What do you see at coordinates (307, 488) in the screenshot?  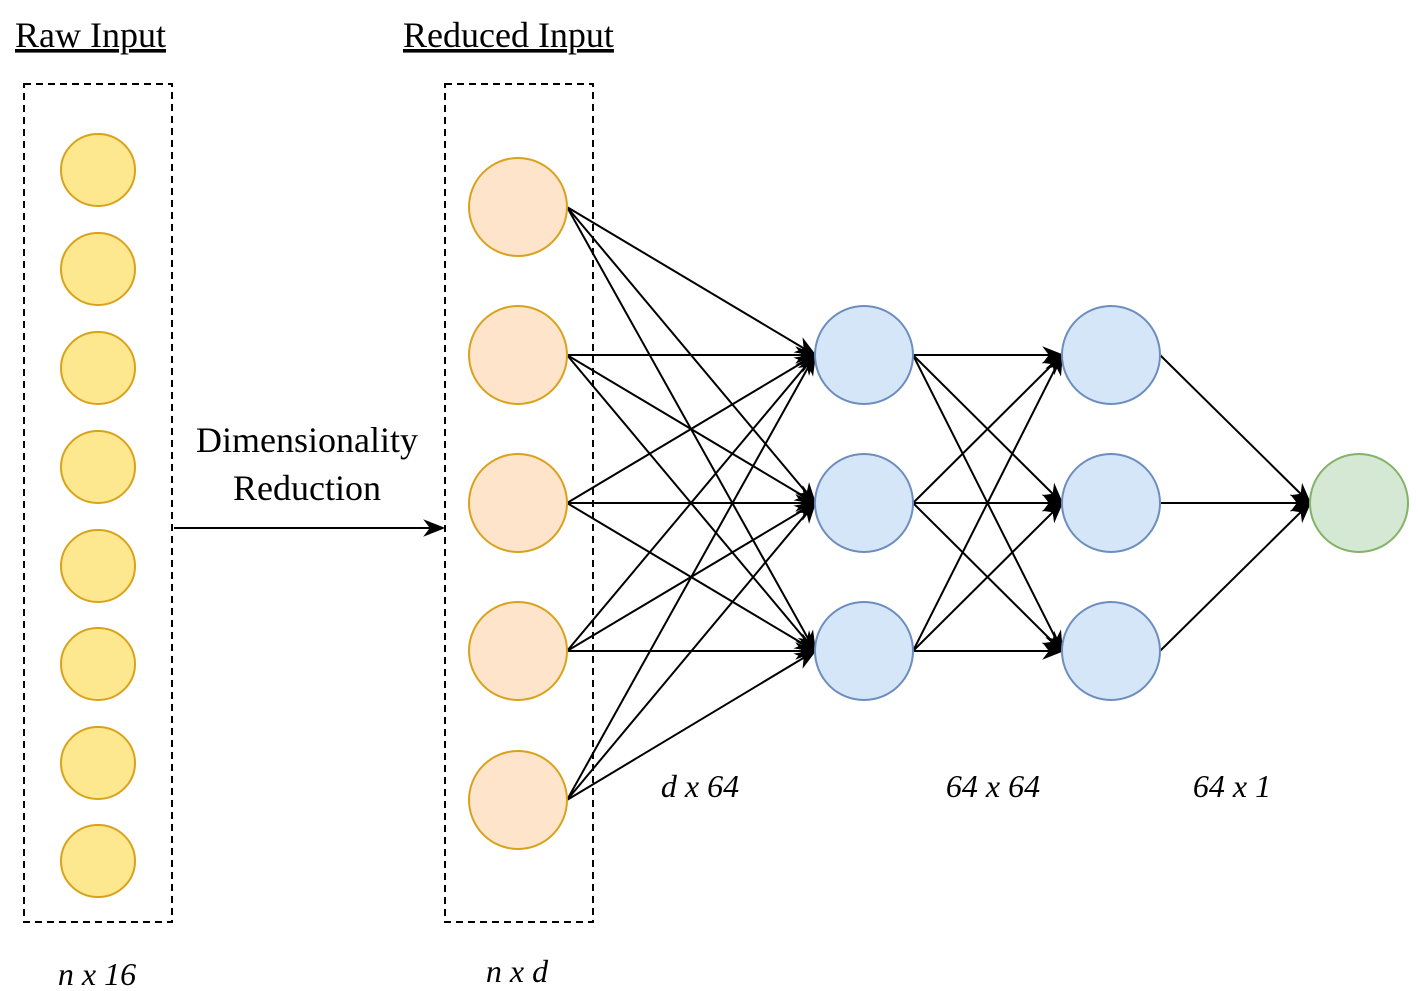 I see `reduction-label-line2: Reduction` at bounding box center [307, 488].